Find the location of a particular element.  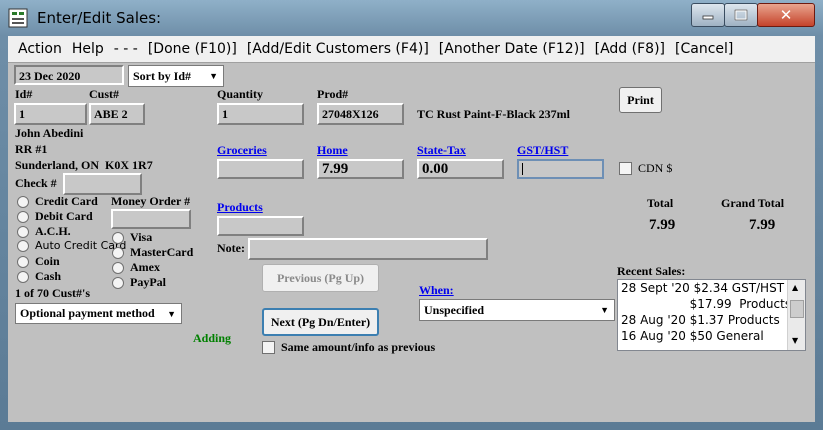

when-dropdown: Unspecified ▼ is located at coordinates (517, 310).